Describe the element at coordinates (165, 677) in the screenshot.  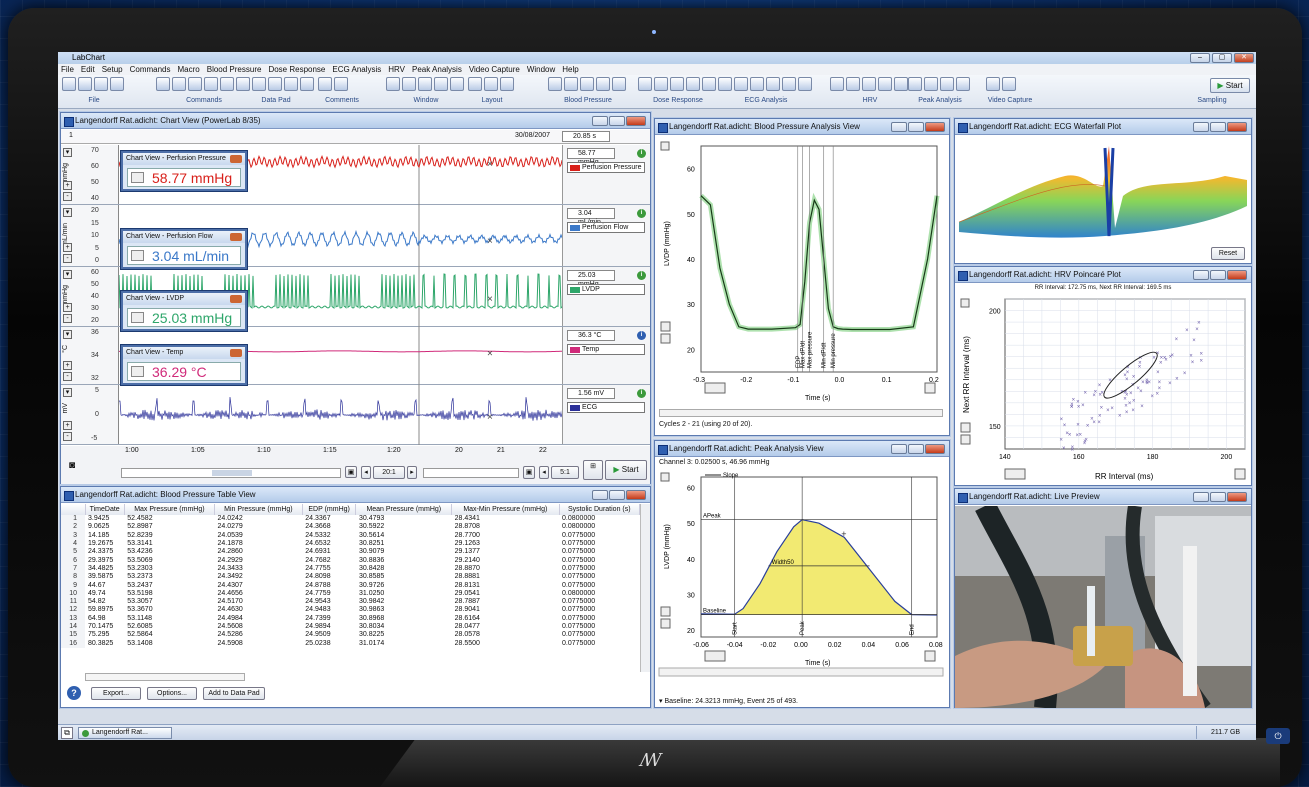
I see `table-horizontal-scrollbar` at that location.